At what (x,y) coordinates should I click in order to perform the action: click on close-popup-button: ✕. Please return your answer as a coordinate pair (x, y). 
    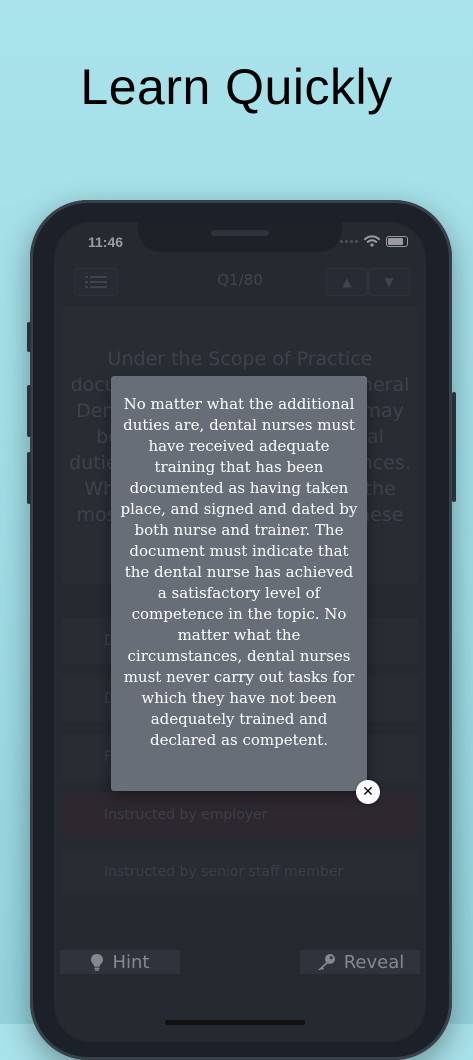
    Looking at the image, I should click on (368, 792).